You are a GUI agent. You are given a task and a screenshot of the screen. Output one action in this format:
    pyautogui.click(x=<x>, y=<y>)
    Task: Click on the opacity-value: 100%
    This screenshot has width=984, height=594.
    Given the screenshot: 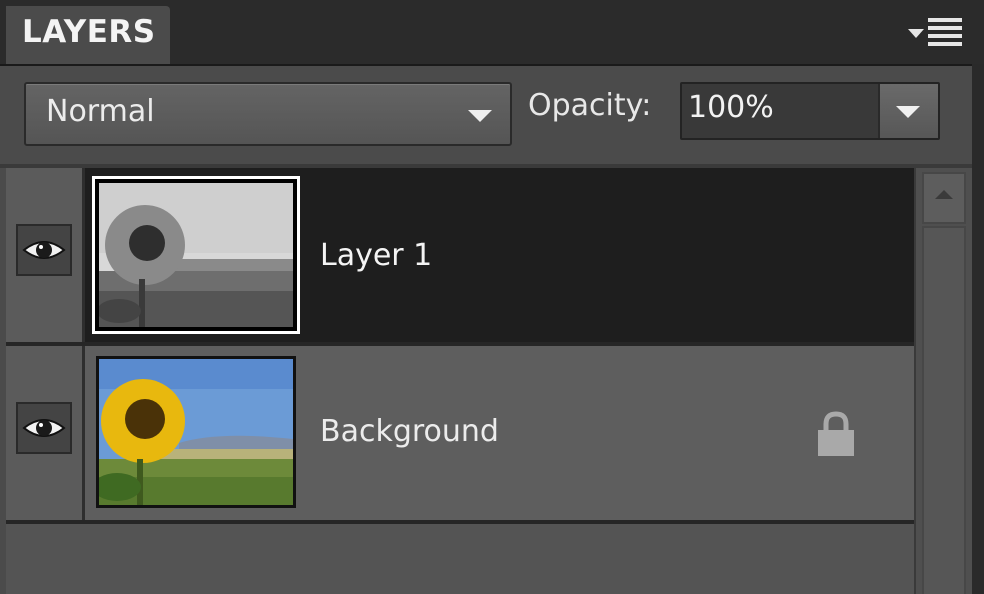 What is the action you would take?
    pyautogui.click(x=731, y=108)
    